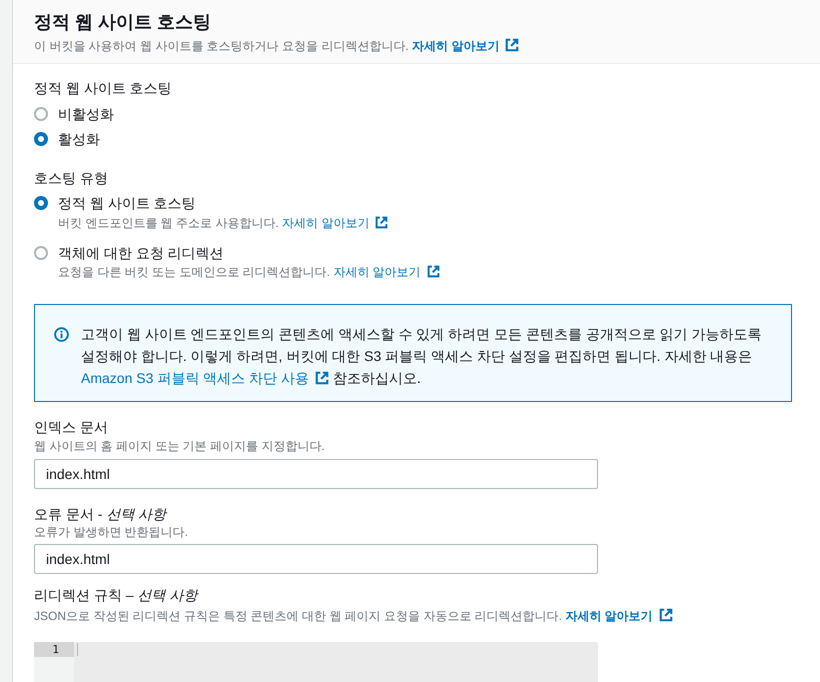  Describe the element at coordinates (180, 446) in the screenshot. I see `field-description: 웹 사이트의 홈 페이지 또는 기본 페이지를 지정합니다.` at that location.